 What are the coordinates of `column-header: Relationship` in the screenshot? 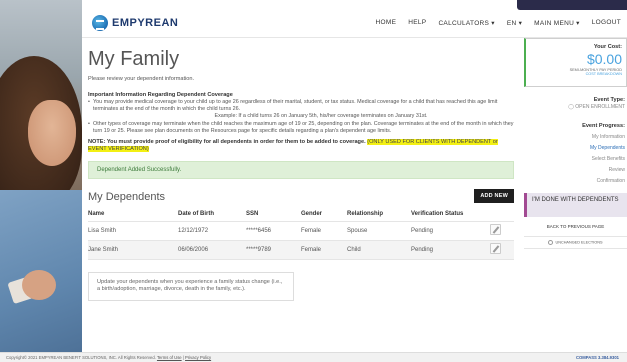 It's located at (379, 214).